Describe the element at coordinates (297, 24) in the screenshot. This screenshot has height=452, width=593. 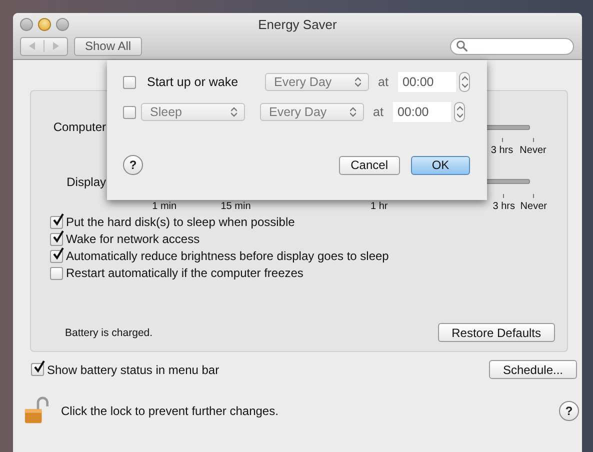
I see `window-title: Energy Saver` at that location.